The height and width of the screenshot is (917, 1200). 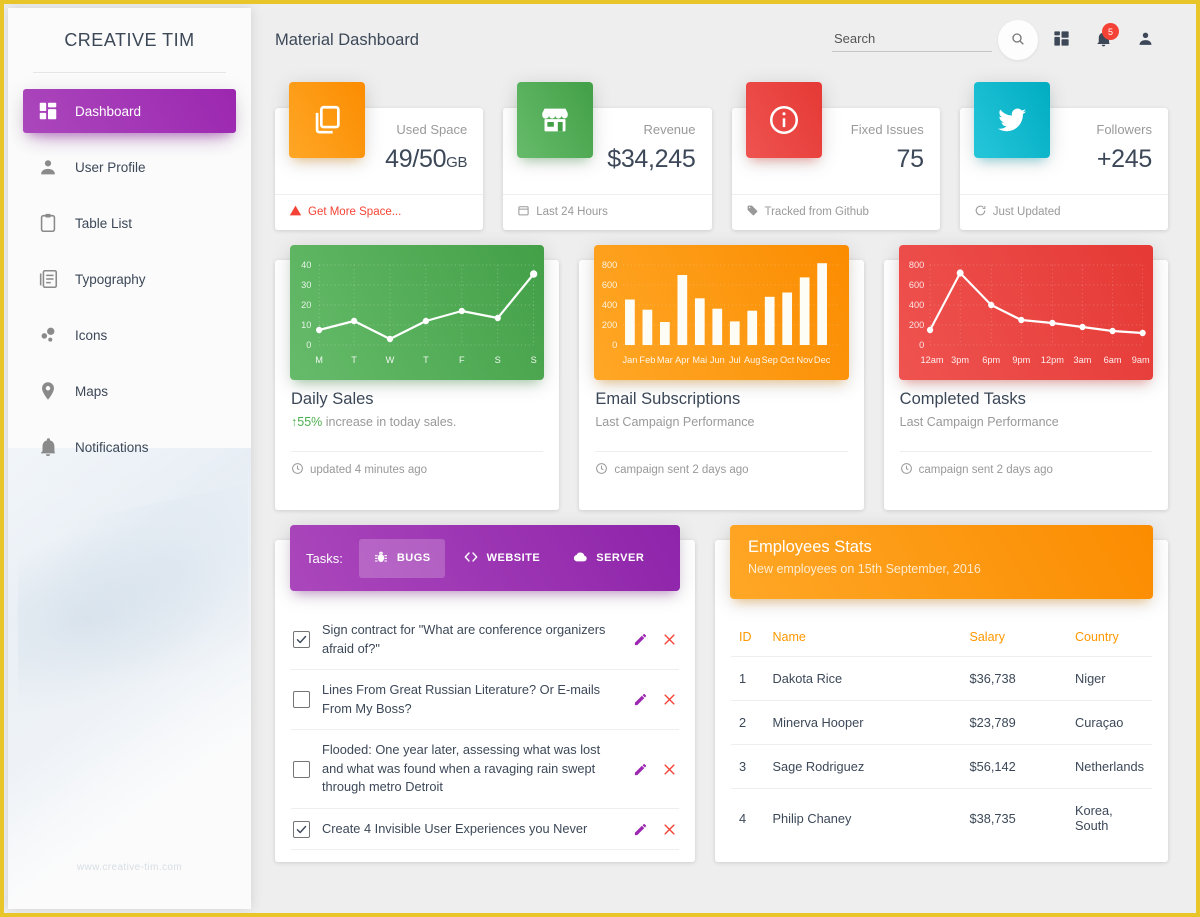 What do you see at coordinates (941, 766) in the screenshot?
I see `table-row: 3 Sage Rodriguez $56,142 Netherlands` at bounding box center [941, 766].